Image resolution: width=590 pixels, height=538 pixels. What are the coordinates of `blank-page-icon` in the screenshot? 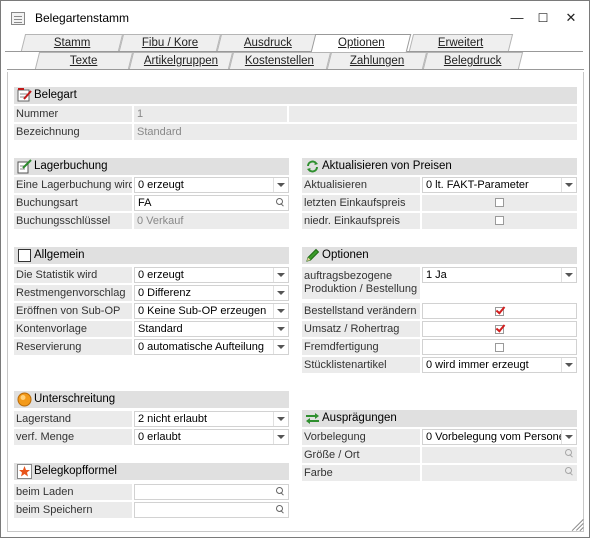 It's located at (24, 255).